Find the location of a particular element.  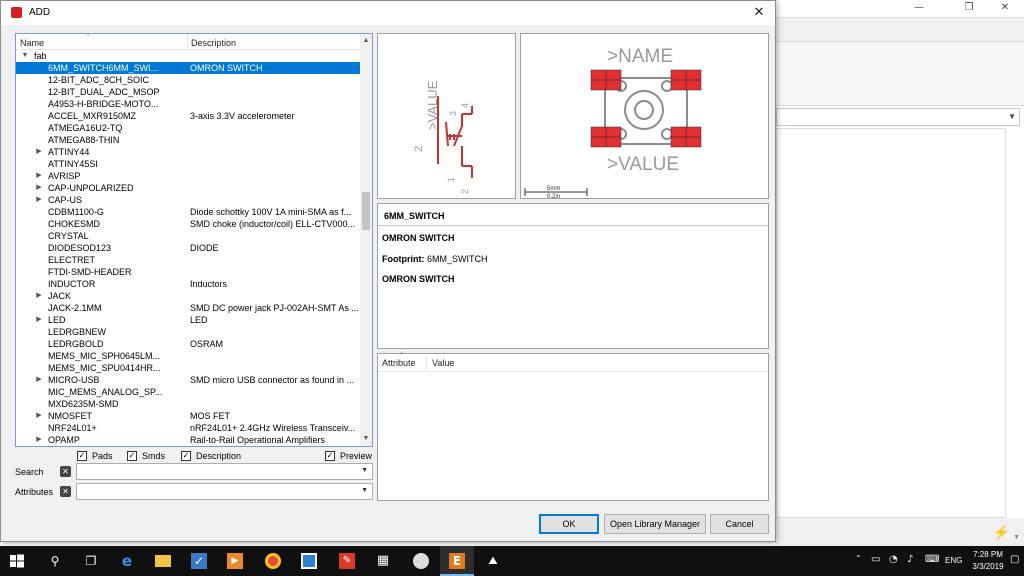

window-close-button: ✕ is located at coordinates (1005, 8).